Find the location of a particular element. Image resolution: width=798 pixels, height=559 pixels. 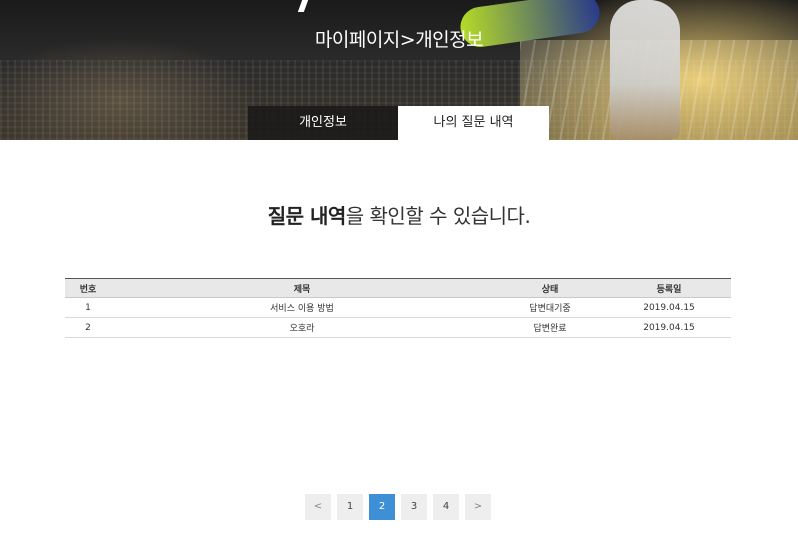

page-button-3: 3 is located at coordinates (414, 507).